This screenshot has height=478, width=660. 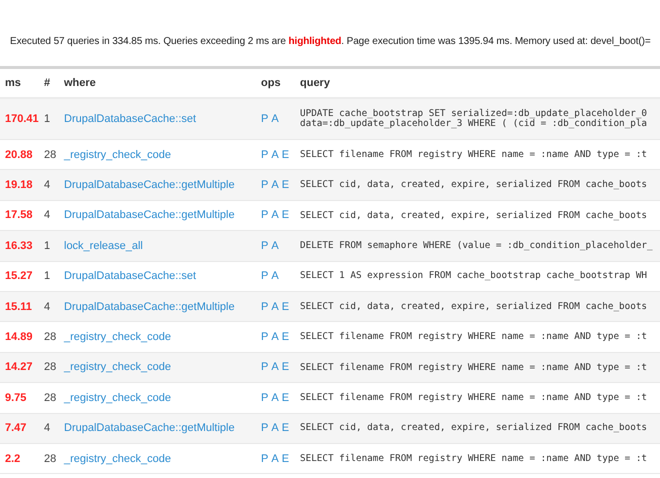 What do you see at coordinates (474, 118) in the screenshot?
I see `query-text: UPDATE cache_bootstrap SET serialized=:db_update_placeholder_0 data=:db_update_placeholder_3 WHERE ( (cid = :db_condition_pla` at bounding box center [474, 118].